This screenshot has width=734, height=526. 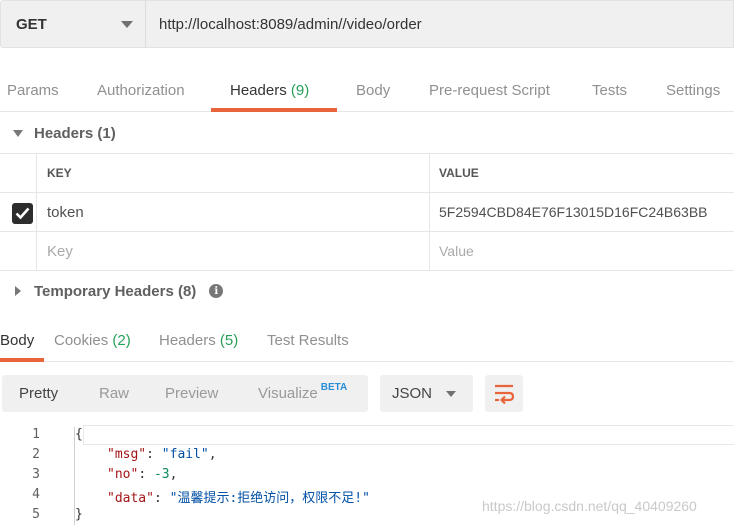 What do you see at coordinates (334, 387) in the screenshot?
I see `beta-badge: BETA` at bounding box center [334, 387].